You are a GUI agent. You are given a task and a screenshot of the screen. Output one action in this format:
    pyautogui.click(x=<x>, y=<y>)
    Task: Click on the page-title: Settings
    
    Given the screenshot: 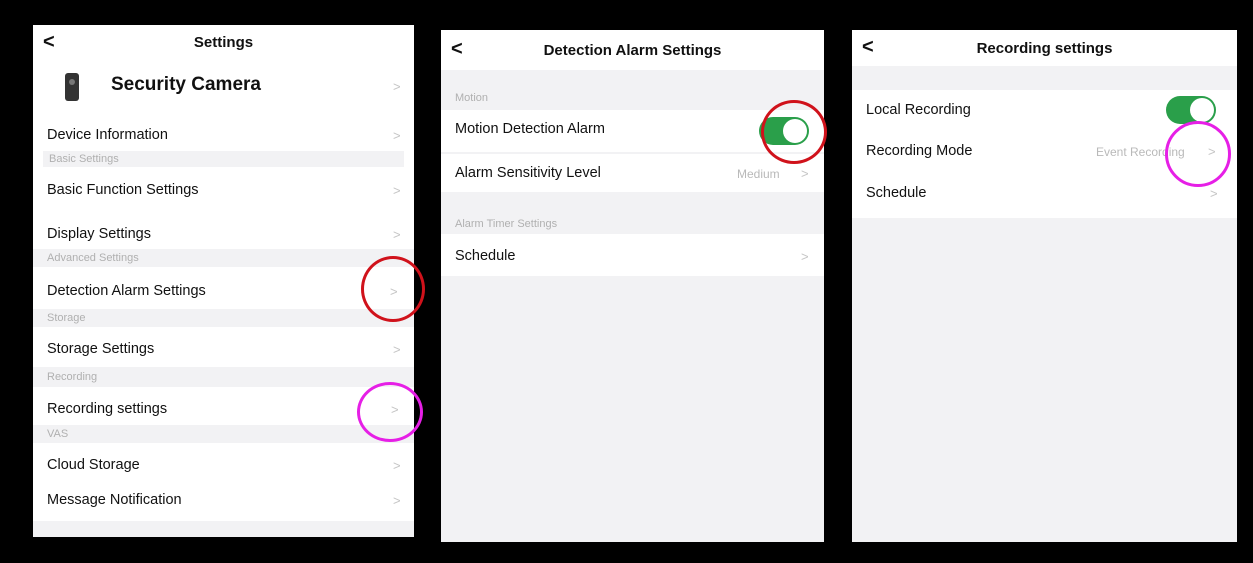 What is the action you would take?
    pyautogui.click(x=223, y=42)
    